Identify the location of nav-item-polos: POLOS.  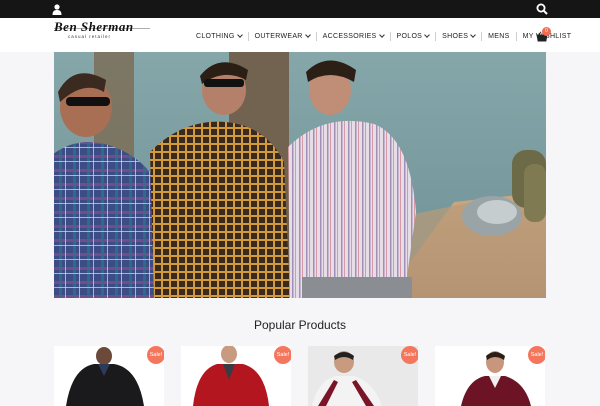
(413, 36).